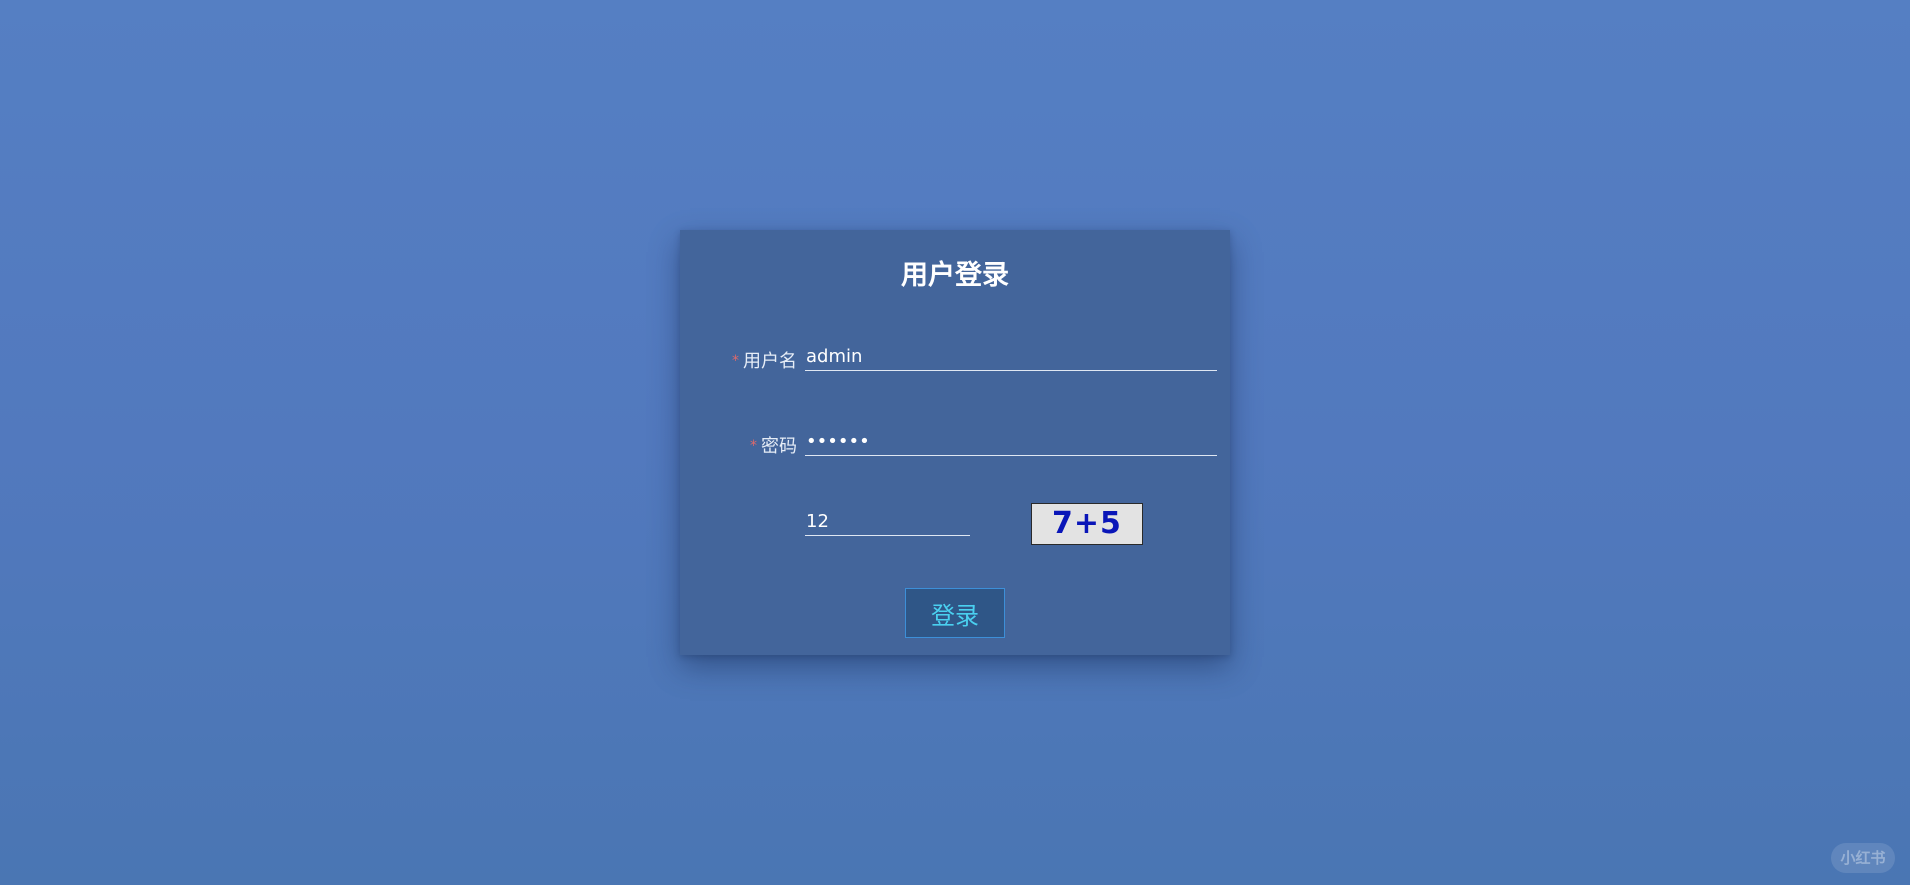  I want to click on username-label: 用户名, so click(770, 361).